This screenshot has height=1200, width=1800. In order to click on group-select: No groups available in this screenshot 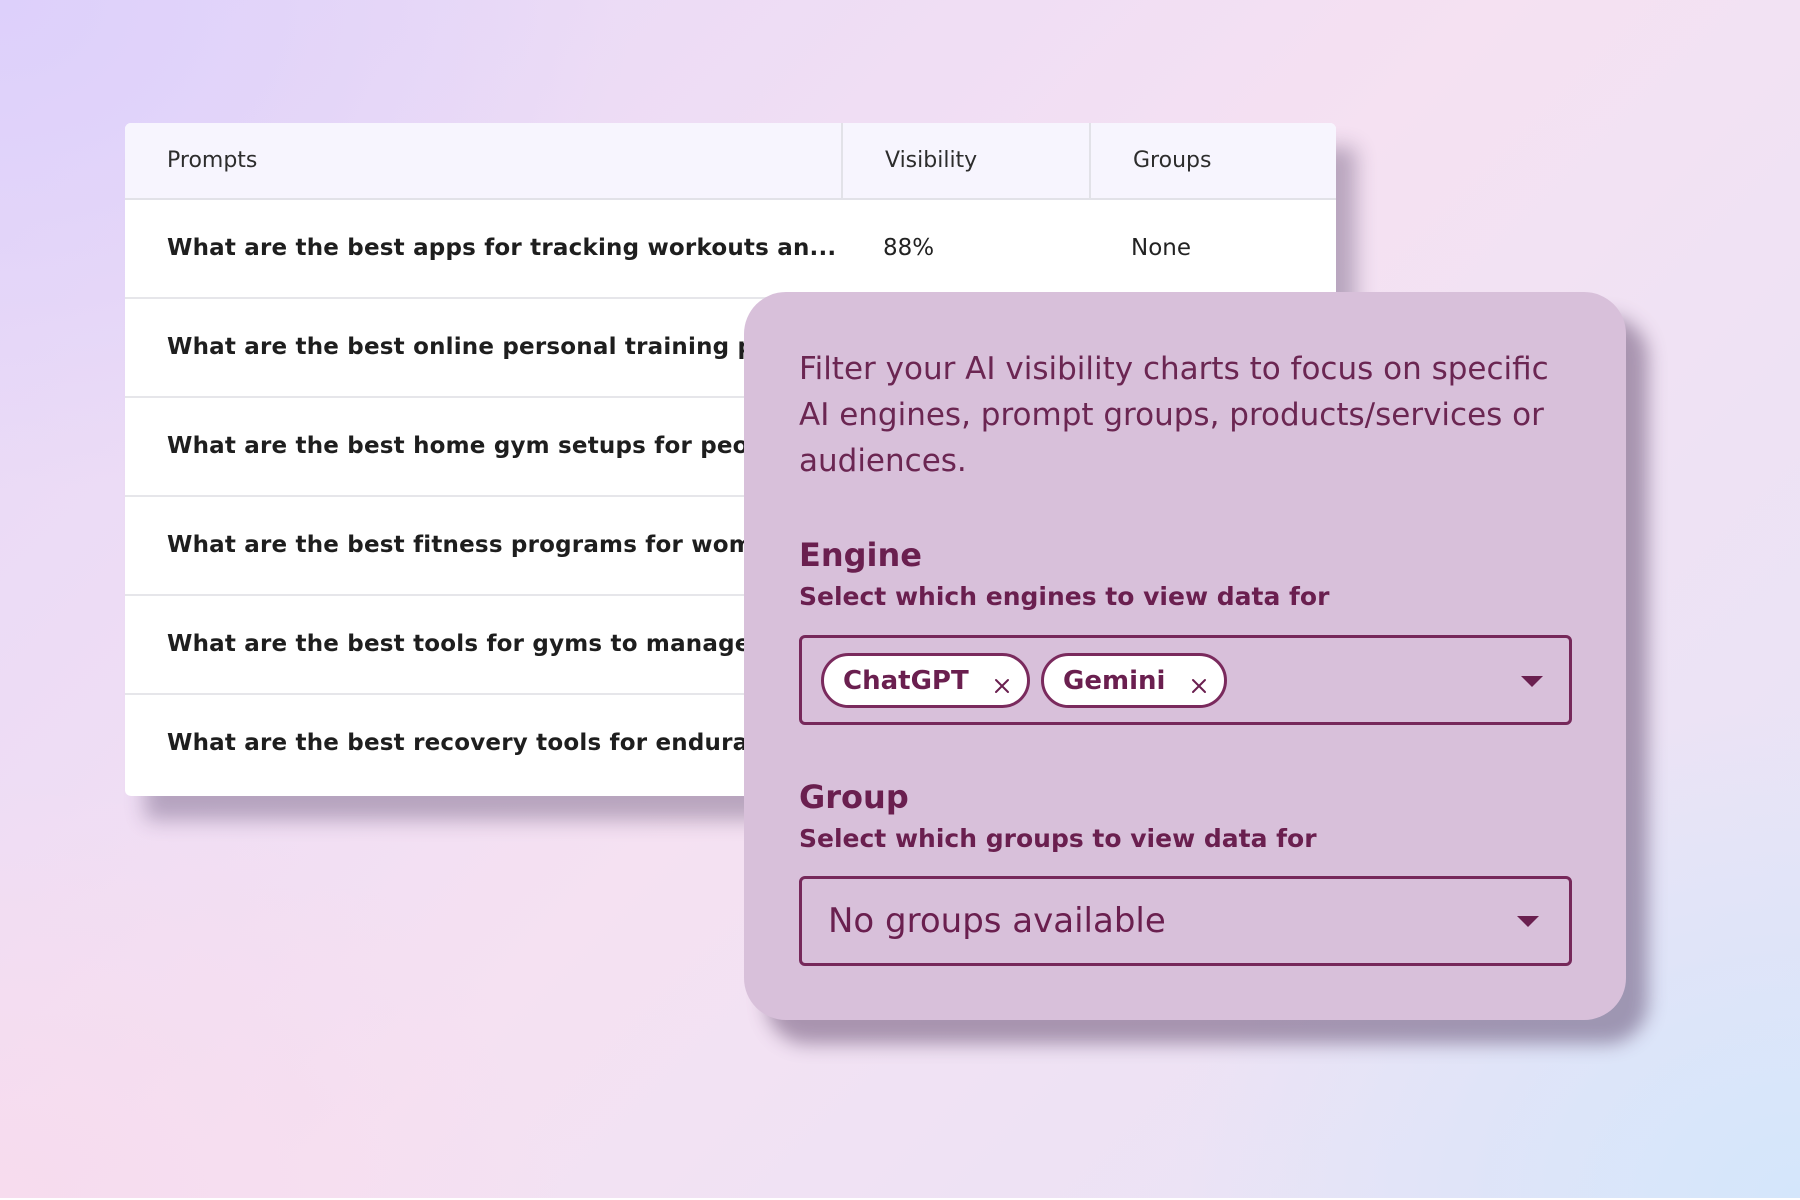, I will do `click(1185, 921)`.